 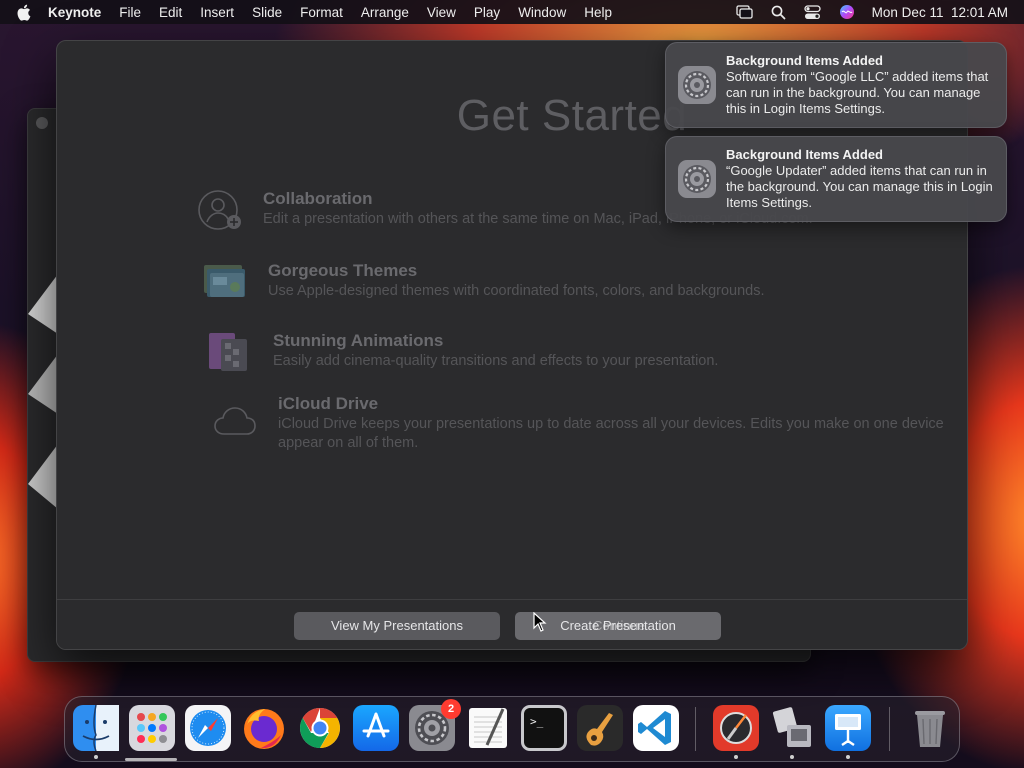 What do you see at coordinates (488, 728) in the screenshot?
I see `textedit-icon` at bounding box center [488, 728].